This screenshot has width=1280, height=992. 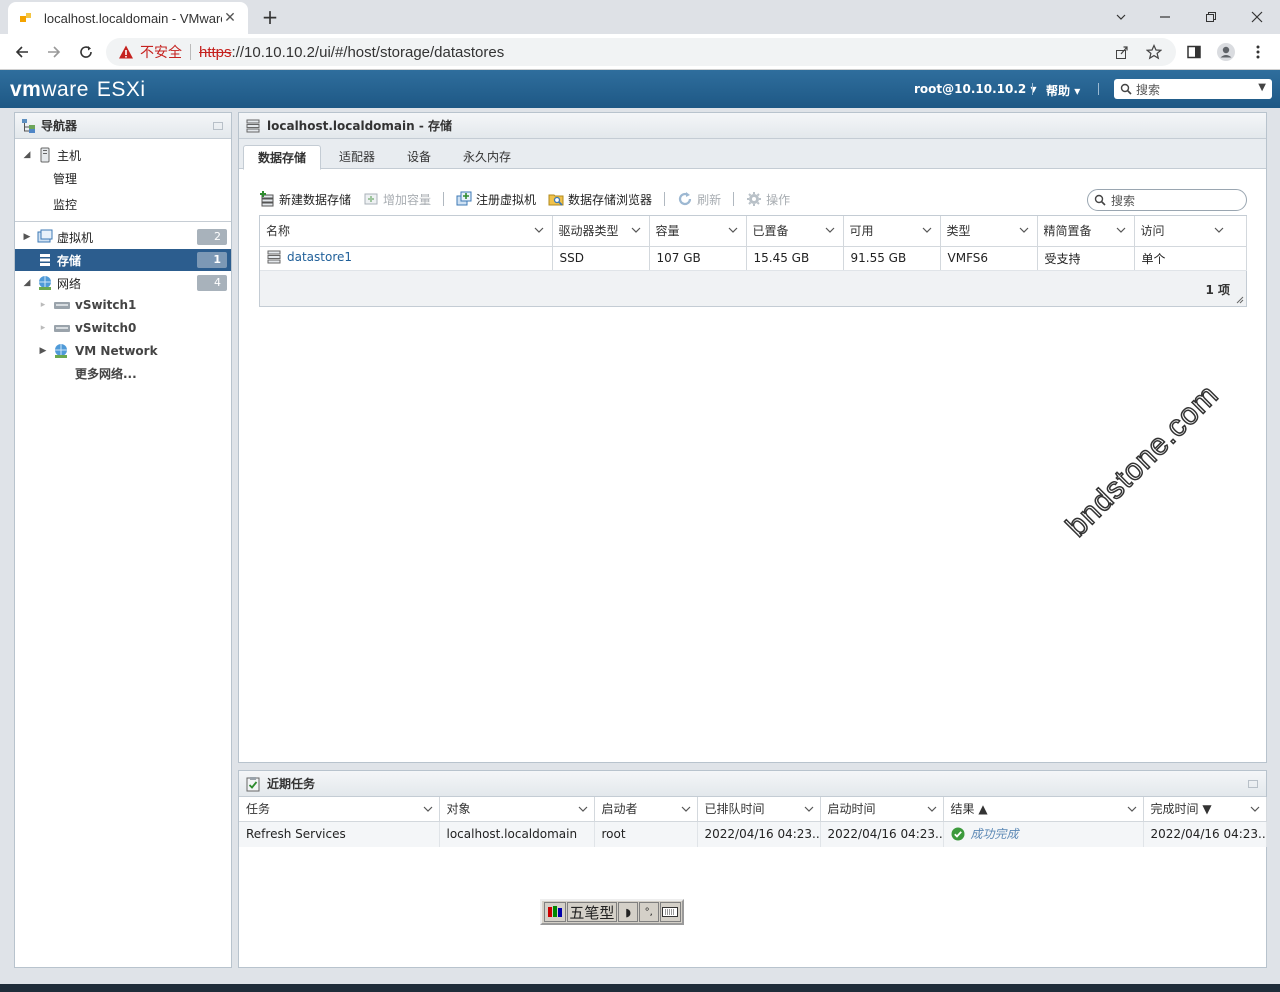 I want to click on nav-item-vm-network: ▶ VM Network, so click(x=123, y=351).